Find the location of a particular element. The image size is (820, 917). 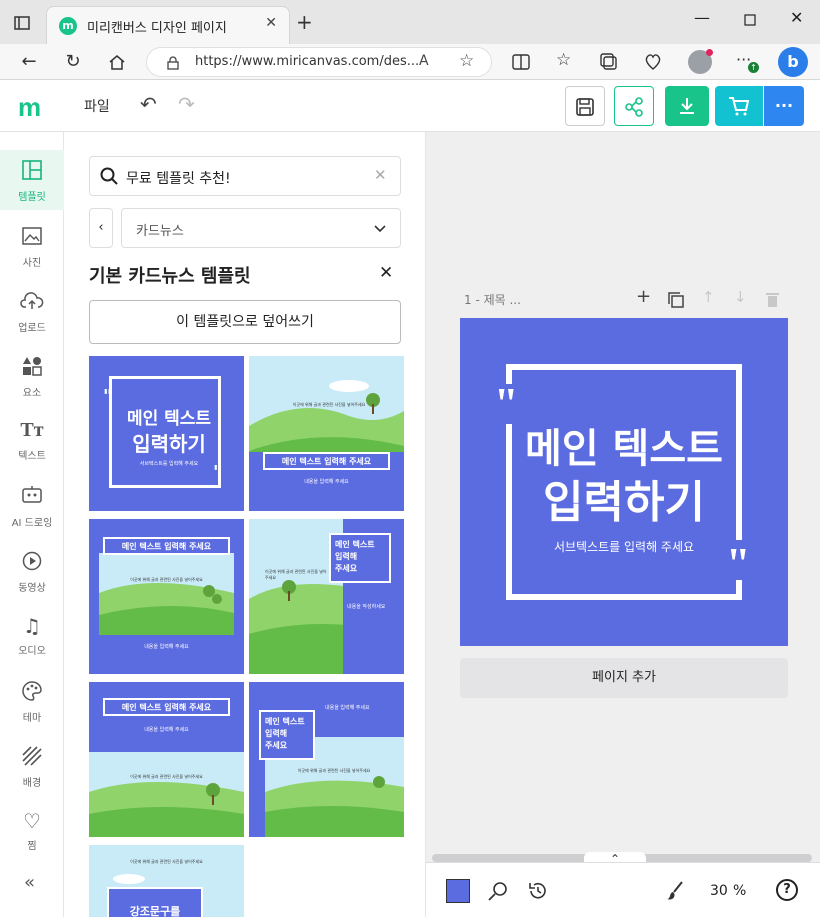

design-page: " " 메인 텍스트 입력하기 서브텍스트를 입력해 주세요 is located at coordinates (624, 482).